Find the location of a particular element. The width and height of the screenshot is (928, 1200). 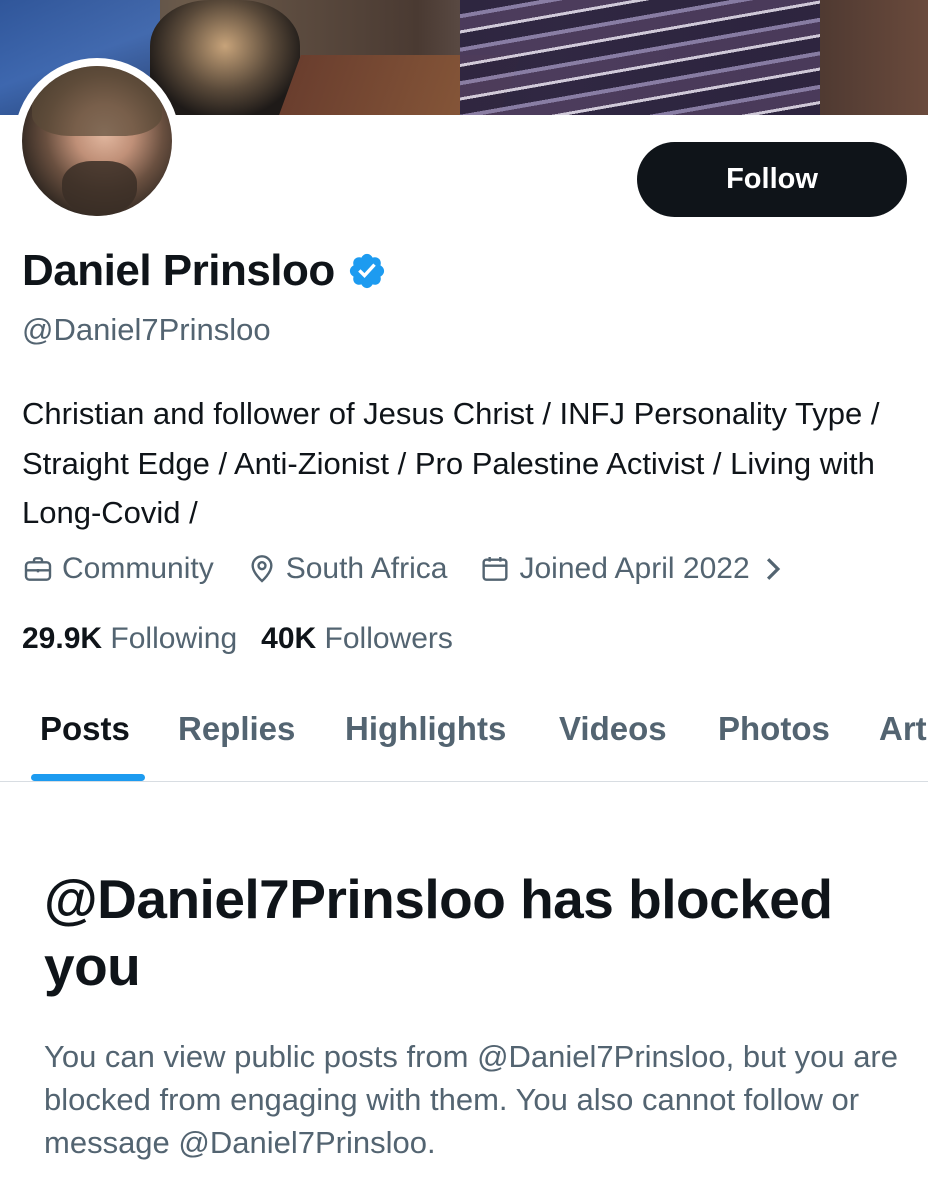

followers-label: Followers is located at coordinates (388, 638).